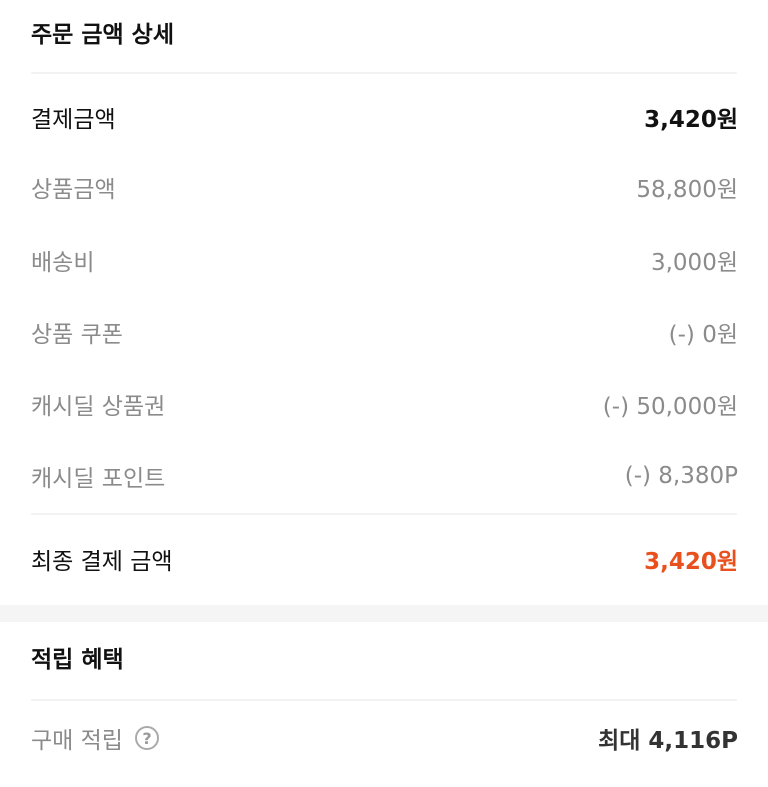 This screenshot has width=768, height=787. Describe the element at coordinates (691, 562) in the screenshot. I see `final-payment-value: 3,420원` at that location.